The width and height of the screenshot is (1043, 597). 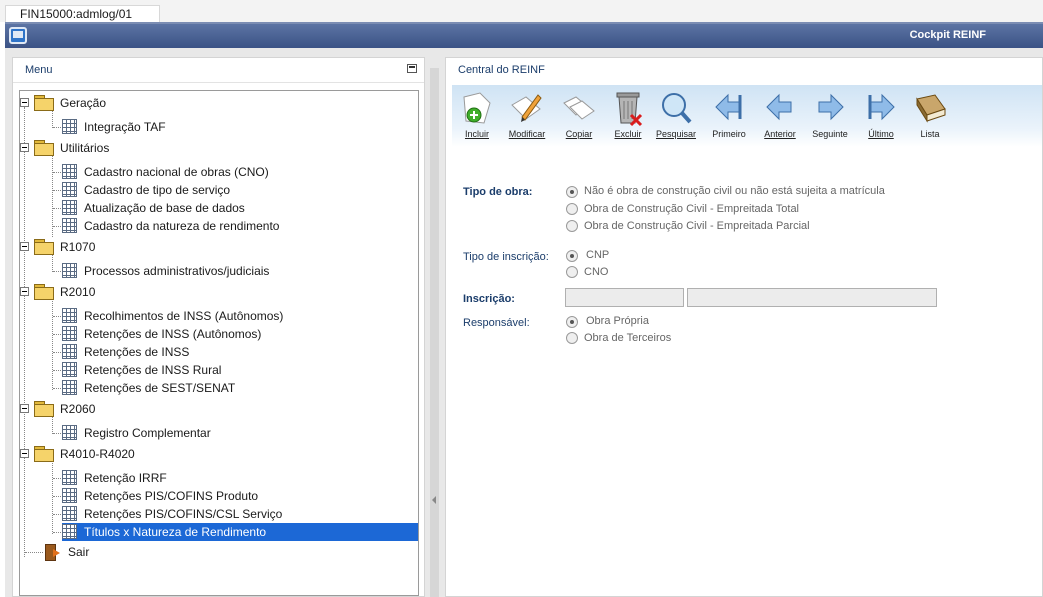 I want to click on tab-strip: FIN15000:admlog/01, so click(x=521, y=11).